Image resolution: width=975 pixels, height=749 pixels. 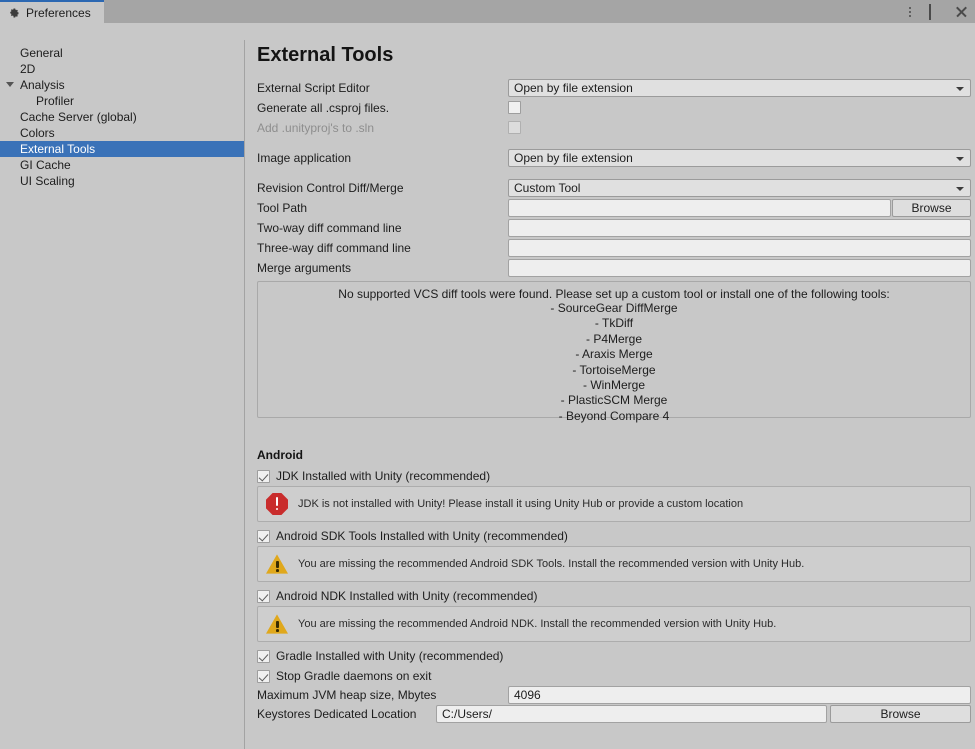 I want to click on row-merge-arguments: Merge arguments, so click(x=610, y=269).